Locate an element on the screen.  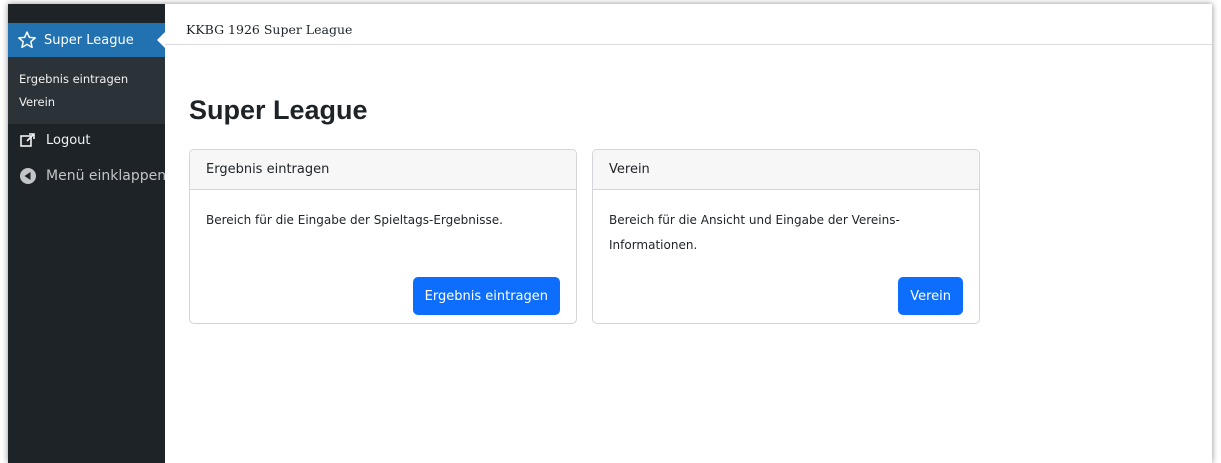
site-title: KKBG 1926 Super League is located at coordinates (269, 29).